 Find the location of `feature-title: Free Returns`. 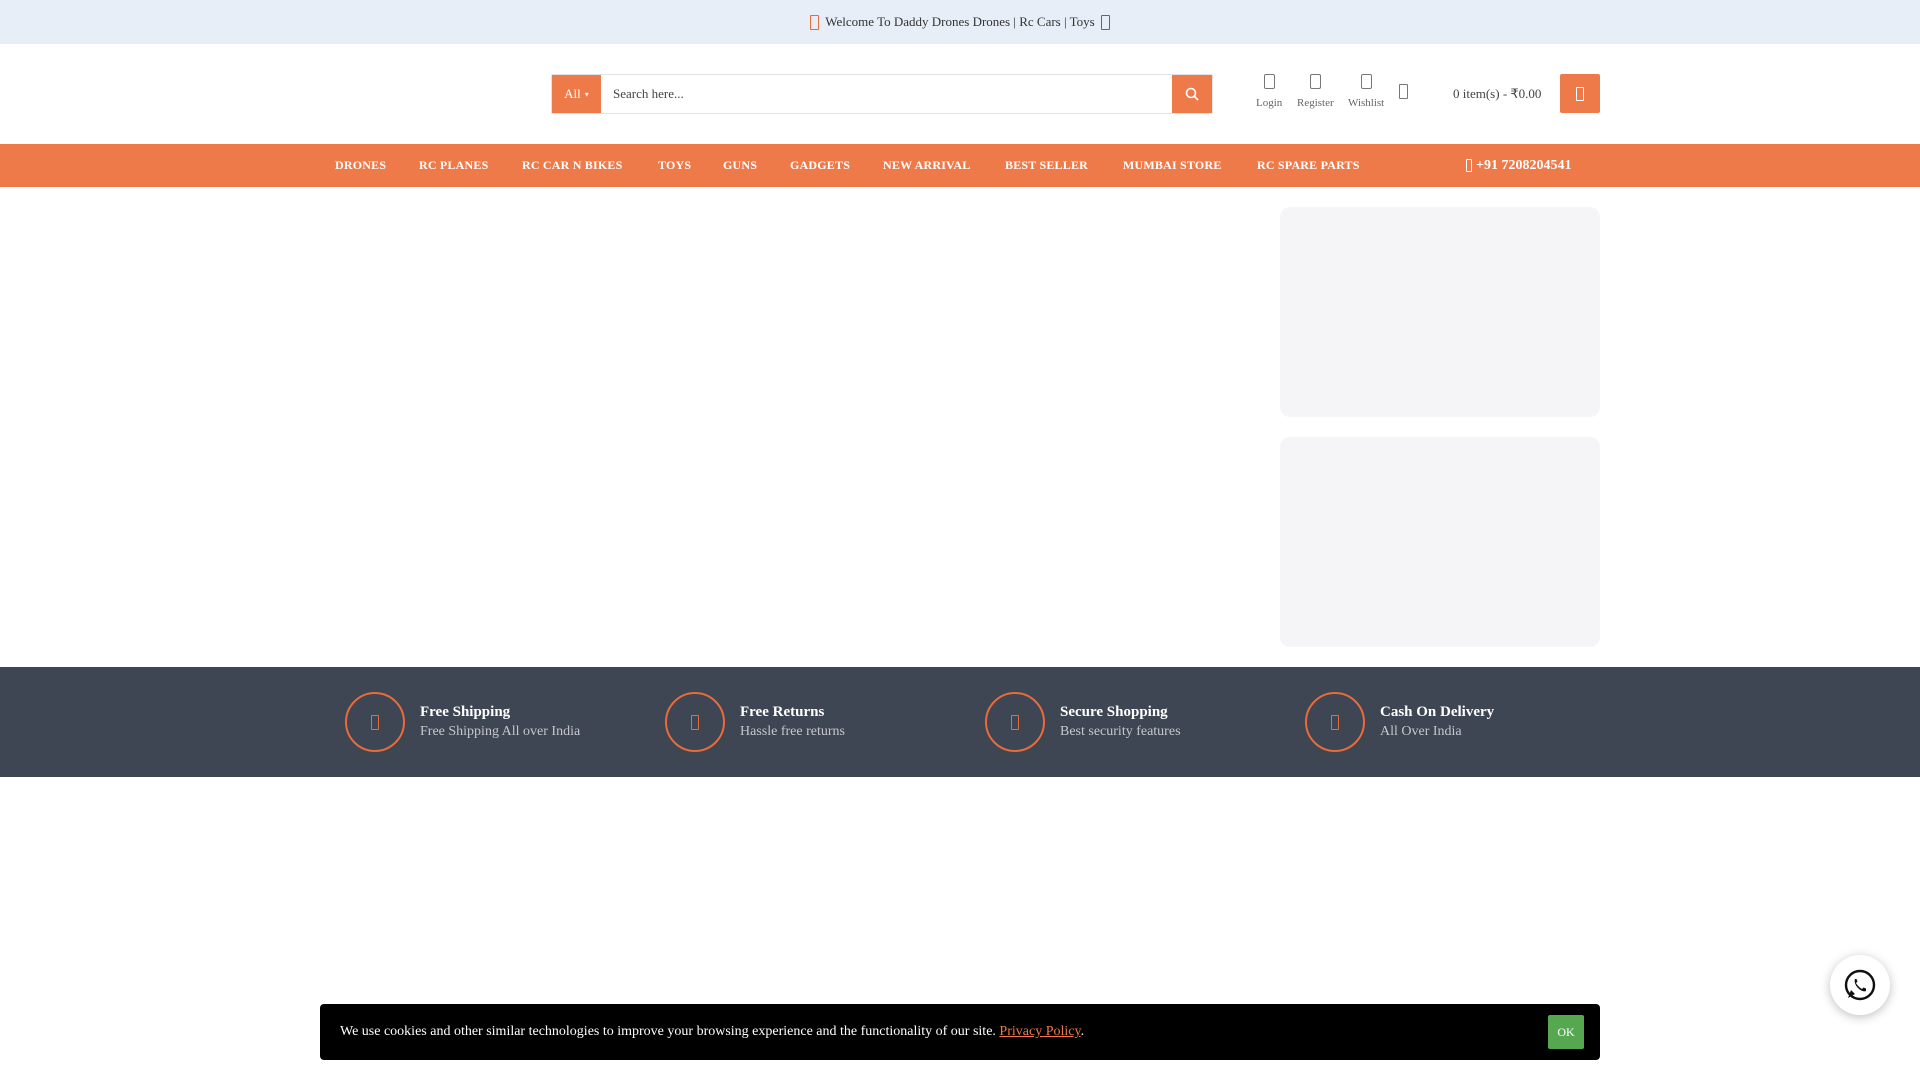

feature-title: Free Returns is located at coordinates (782, 712).